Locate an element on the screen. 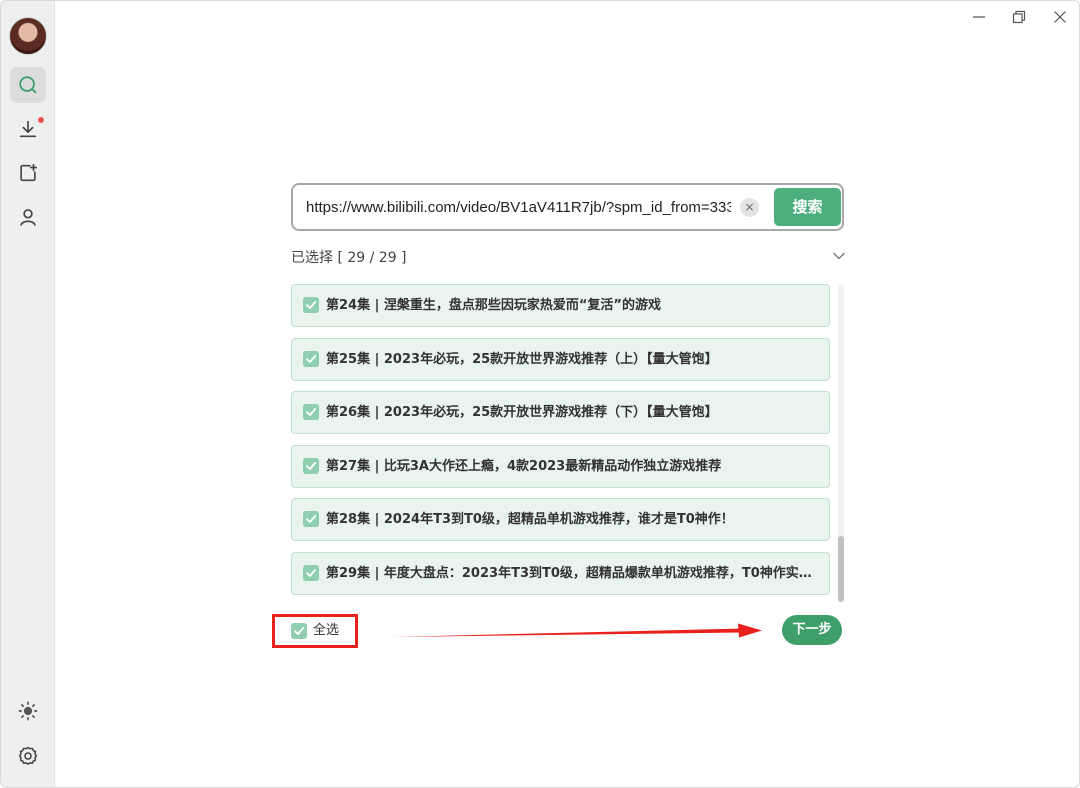 This screenshot has width=1080, height=788. list-item: 第27集 | 比玩3A大作还上瘾，4款2023最新精品动作独立游戏推荐 is located at coordinates (560, 466).